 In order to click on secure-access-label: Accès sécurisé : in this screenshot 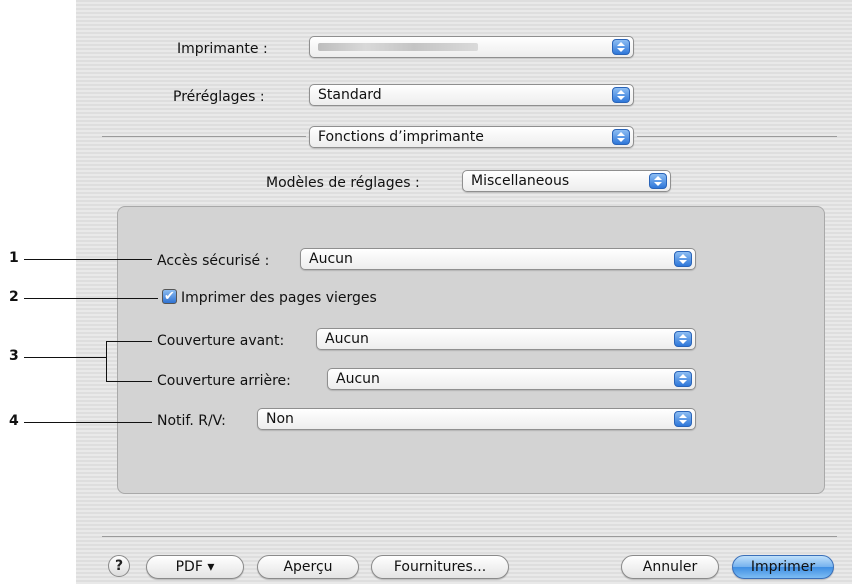, I will do `click(213, 261)`.